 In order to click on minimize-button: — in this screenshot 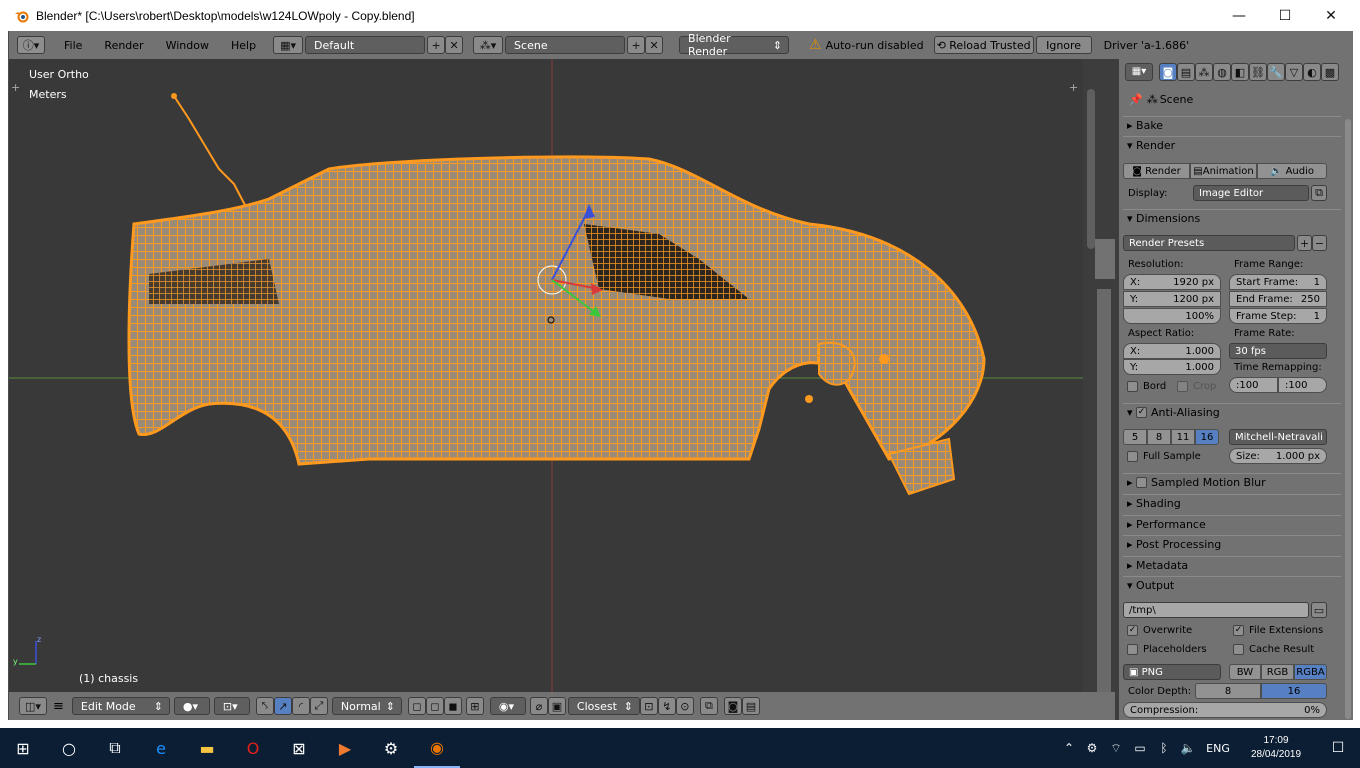, I will do `click(1239, 15)`.